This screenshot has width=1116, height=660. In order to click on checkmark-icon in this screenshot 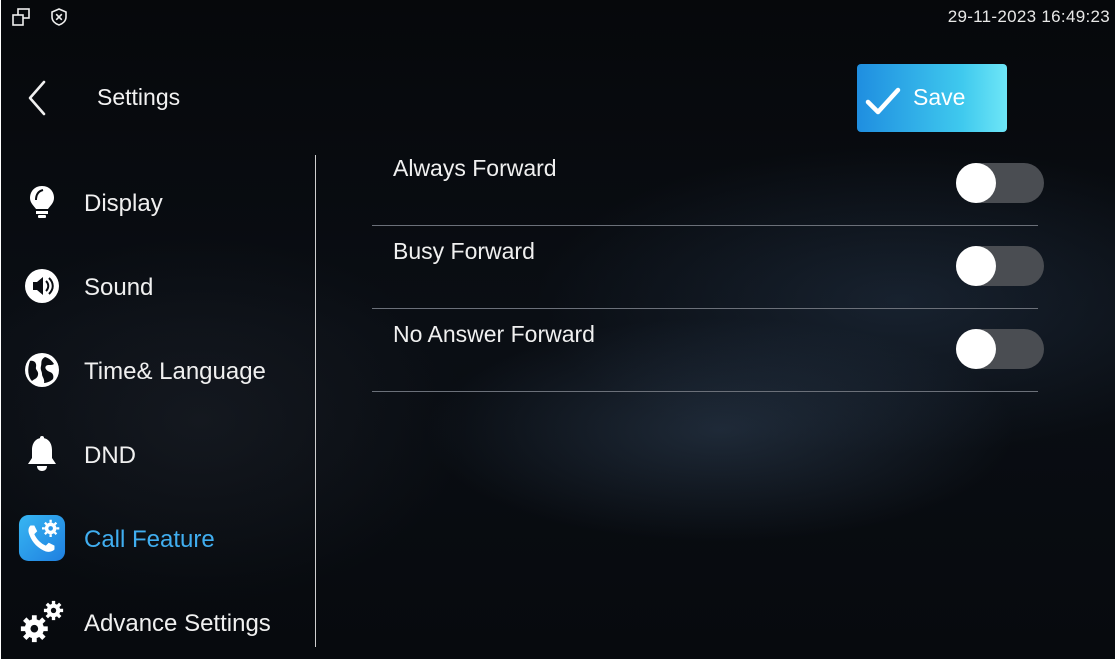, I will do `click(883, 101)`.